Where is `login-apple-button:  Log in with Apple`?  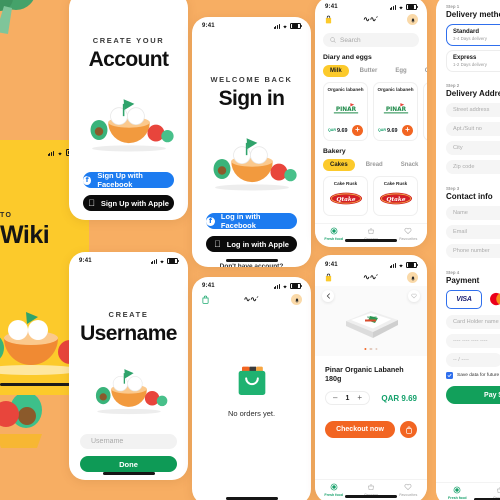
login-apple-button:  Log in with Apple is located at coordinates (251, 244).